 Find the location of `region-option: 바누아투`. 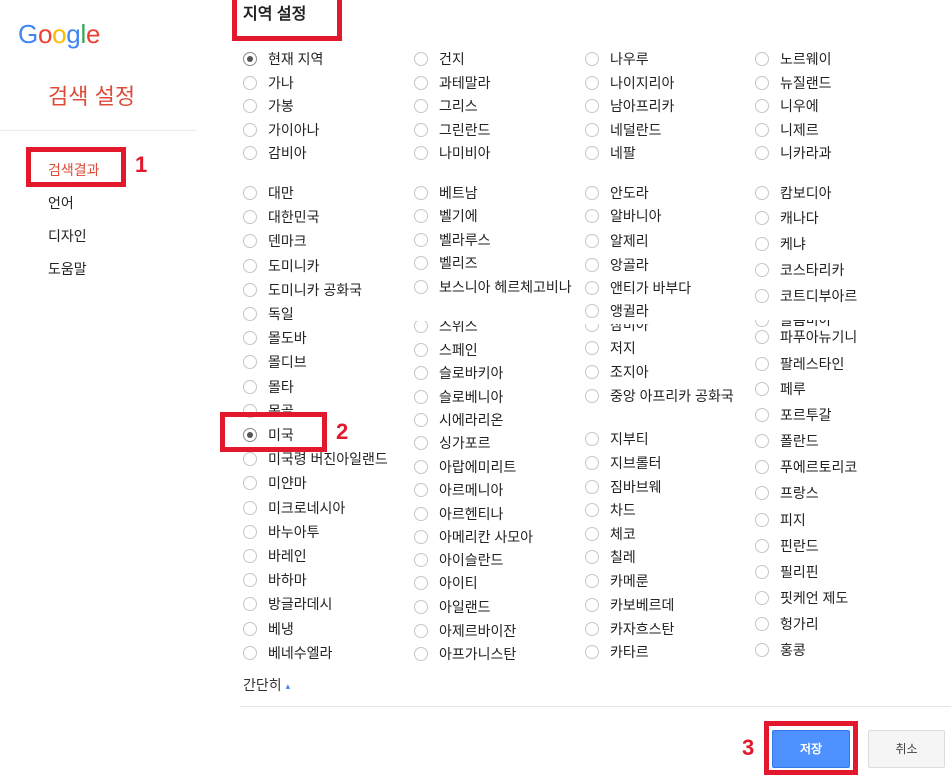

region-option: 바누아투 is located at coordinates (323, 532).